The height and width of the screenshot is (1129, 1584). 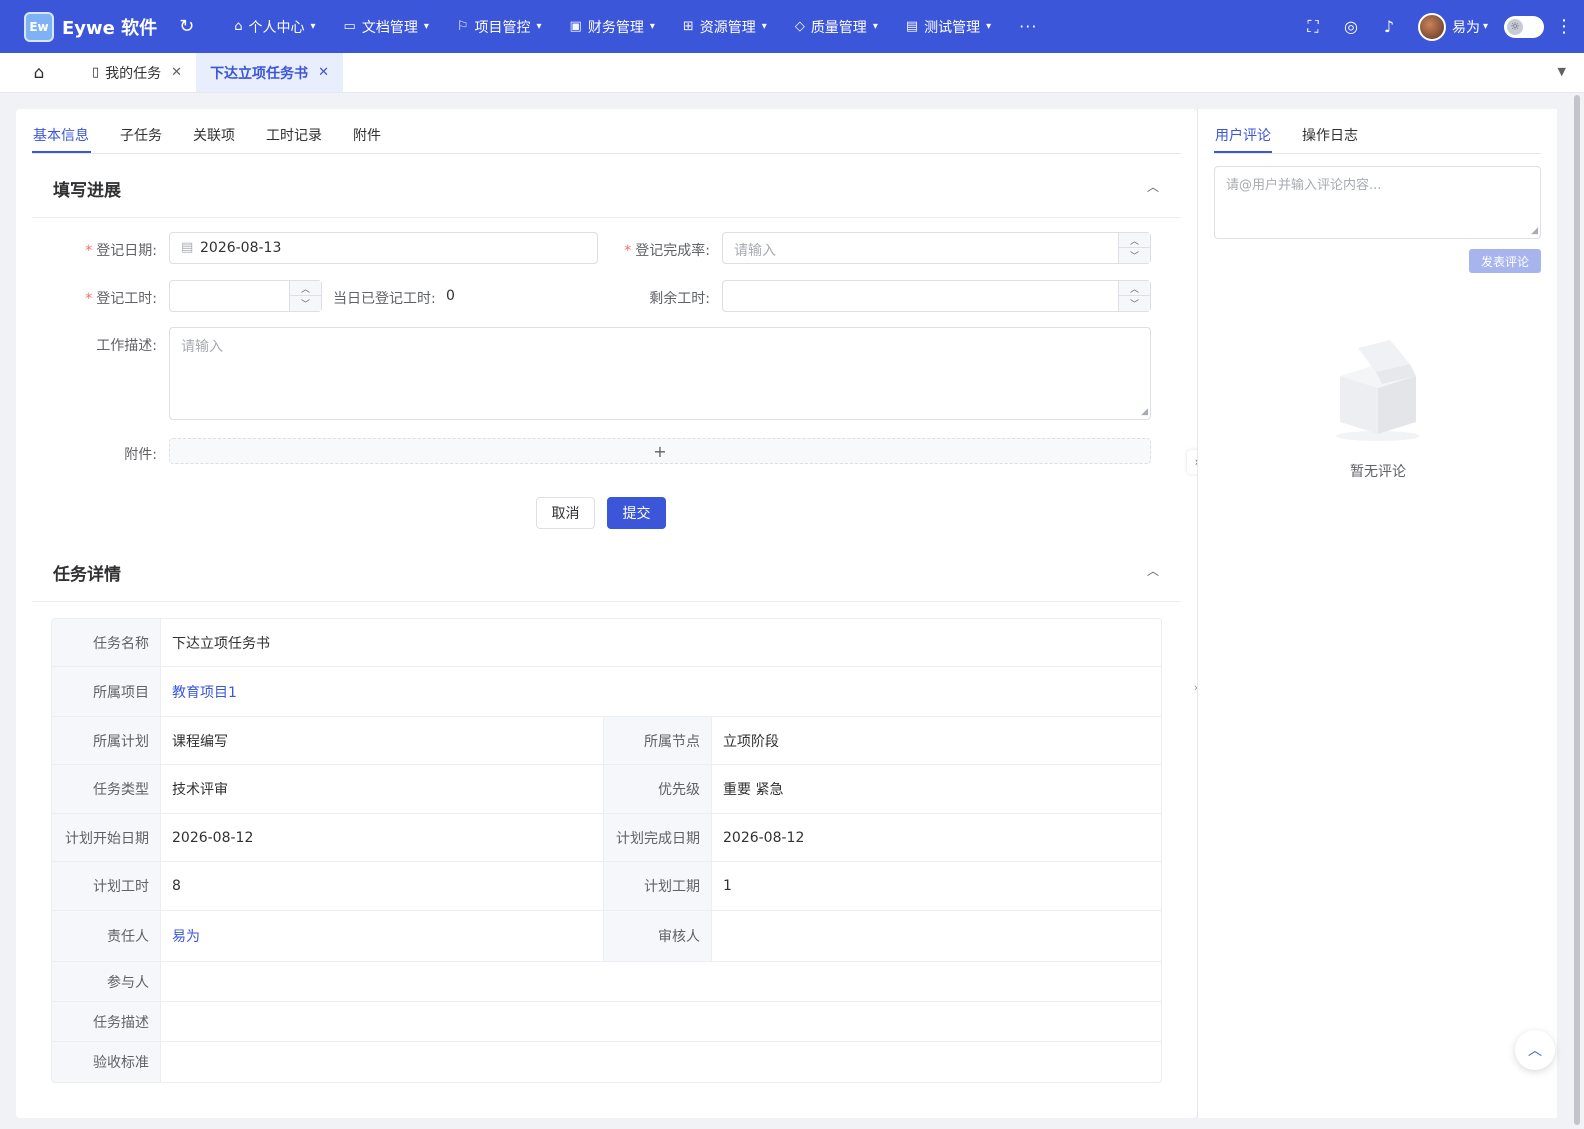 What do you see at coordinates (679, 299) in the screenshot?
I see `remaining-label: 剩余工时:` at bounding box center [679, 299].